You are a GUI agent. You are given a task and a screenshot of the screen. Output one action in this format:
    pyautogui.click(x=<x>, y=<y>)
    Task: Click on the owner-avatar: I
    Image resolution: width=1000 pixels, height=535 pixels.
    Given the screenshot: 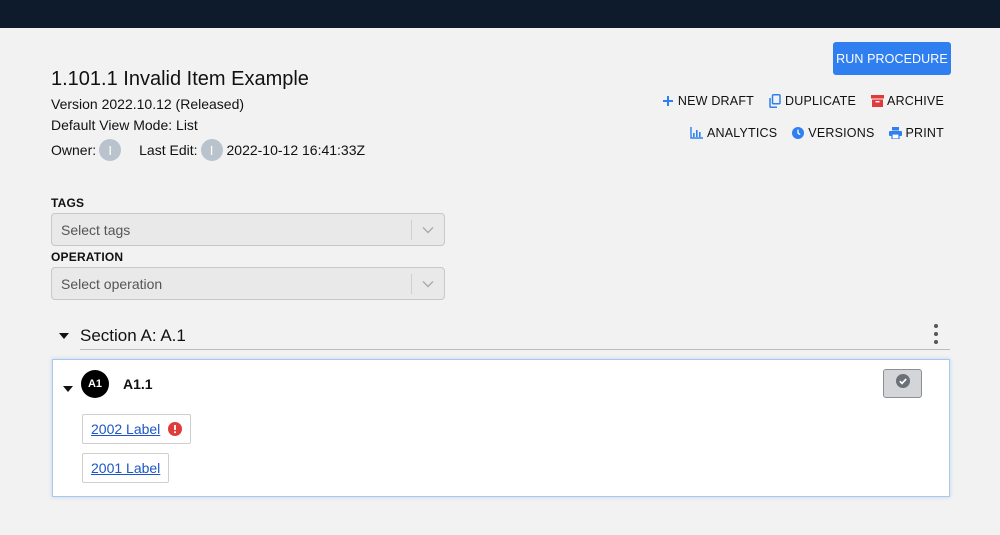 What is the action you would take?
    pyautogui.click(x=110, y=150)
    